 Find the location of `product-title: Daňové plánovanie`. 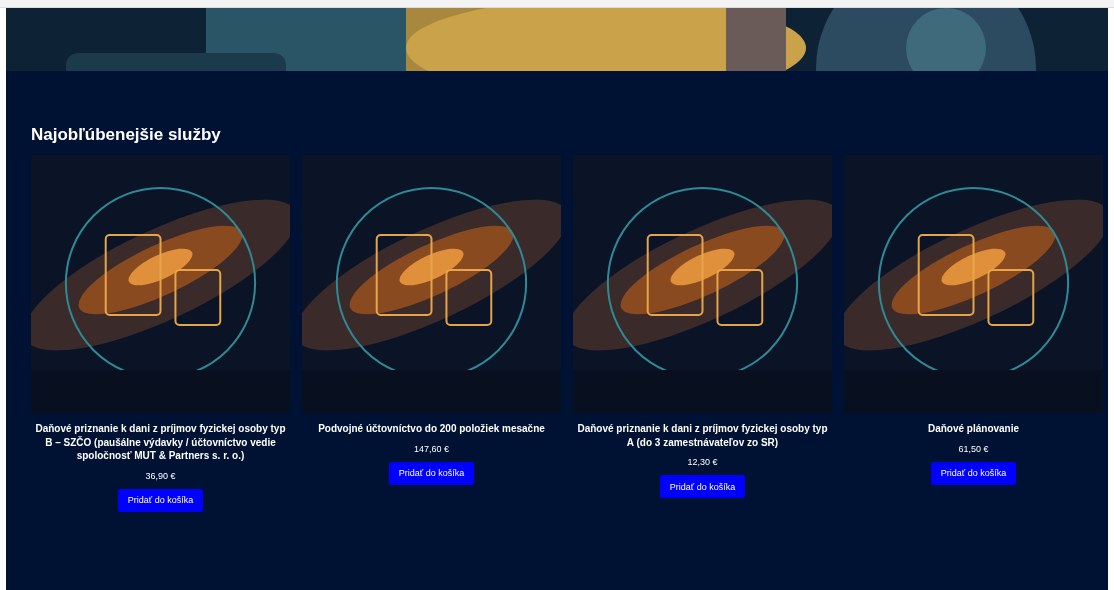

product-title: Daňové plánovanie is located at coordinates (973, 429).